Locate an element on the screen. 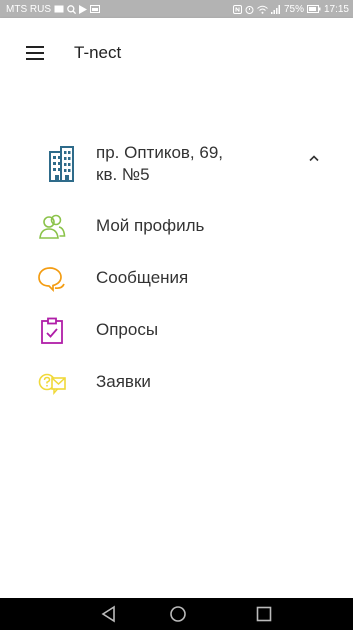 The width and height of the screenshot is (353, 630). search-notification-icon is located at coordinates (71, 9).